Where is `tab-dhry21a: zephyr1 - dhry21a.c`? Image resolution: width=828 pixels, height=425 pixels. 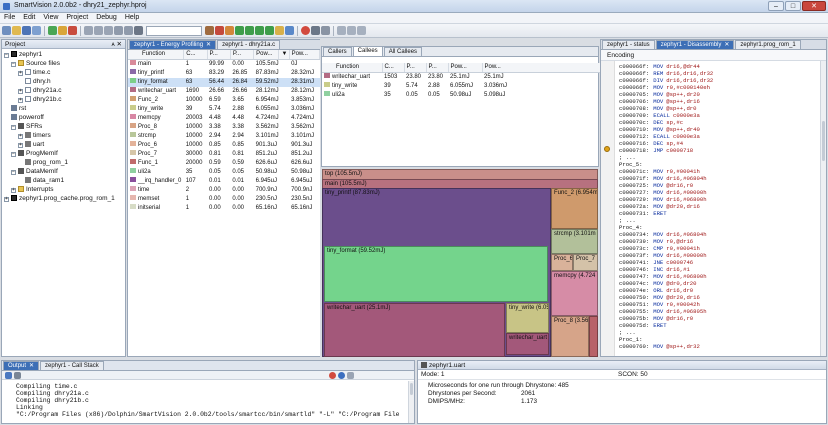
tab-dhry21a: zephyr1 - dhry21a.c is located at coordinates (249, 44).